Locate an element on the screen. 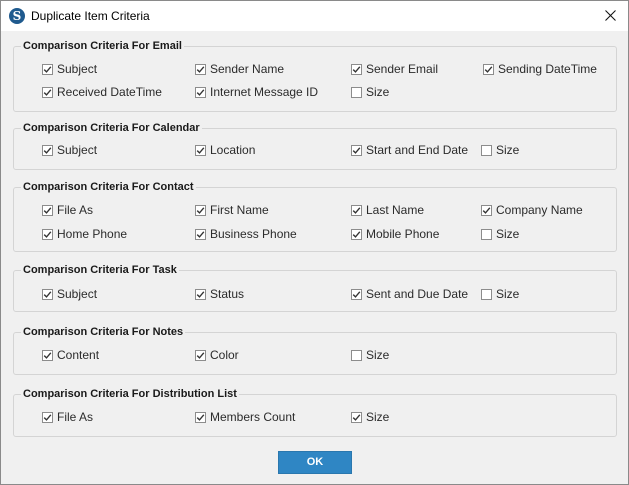  checkbox-contact-business-phone: Business Phone is located at coordinates (246, 234).